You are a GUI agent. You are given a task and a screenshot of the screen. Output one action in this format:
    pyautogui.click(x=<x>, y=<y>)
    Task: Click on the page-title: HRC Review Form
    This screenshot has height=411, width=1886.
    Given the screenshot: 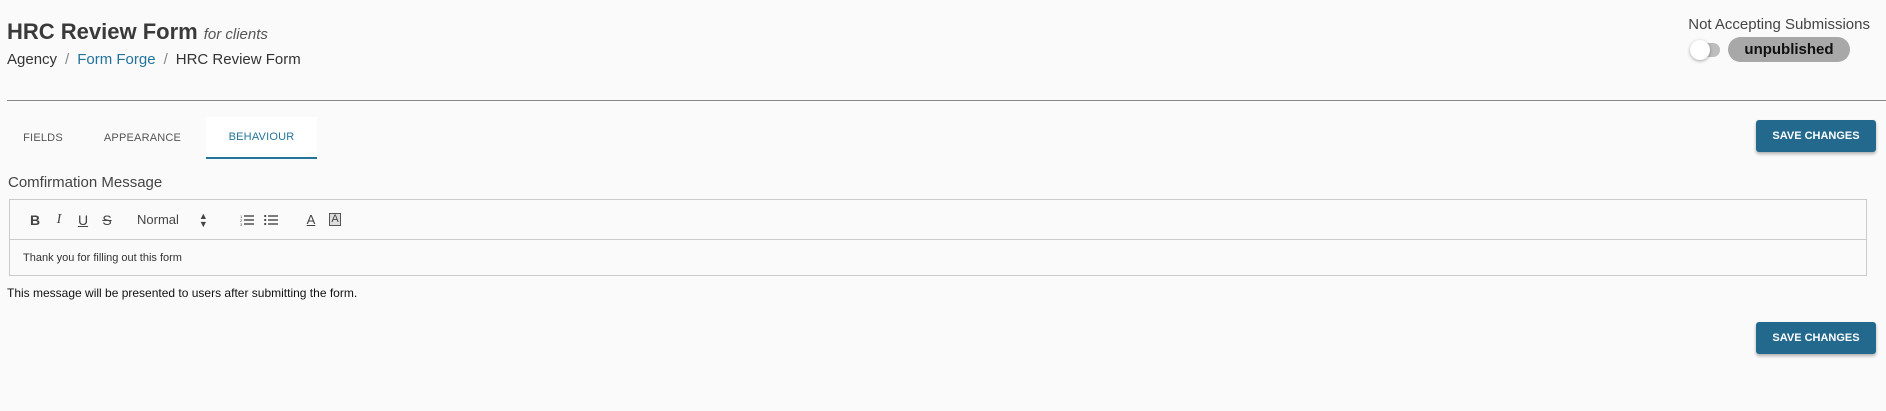 What is the action you would take?
    pyautogui.click(x=102, y=31)
    